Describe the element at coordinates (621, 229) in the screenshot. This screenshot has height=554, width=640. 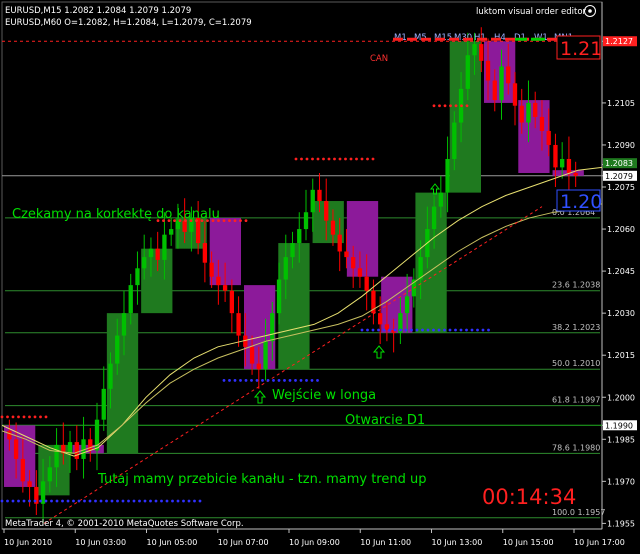
I see `price-tick-label: 1.2060` at that location.